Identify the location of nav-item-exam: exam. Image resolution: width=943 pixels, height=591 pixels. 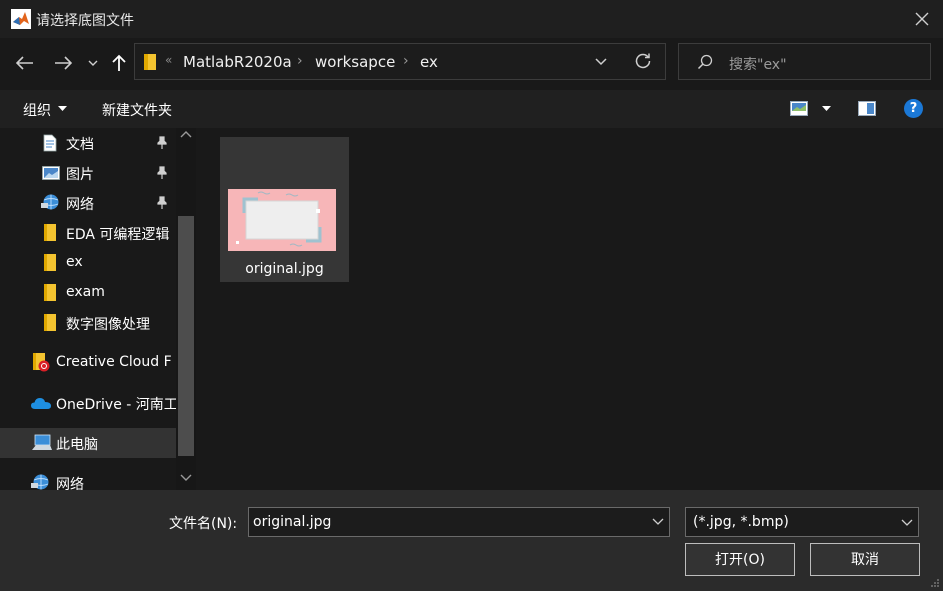
(88, 293).